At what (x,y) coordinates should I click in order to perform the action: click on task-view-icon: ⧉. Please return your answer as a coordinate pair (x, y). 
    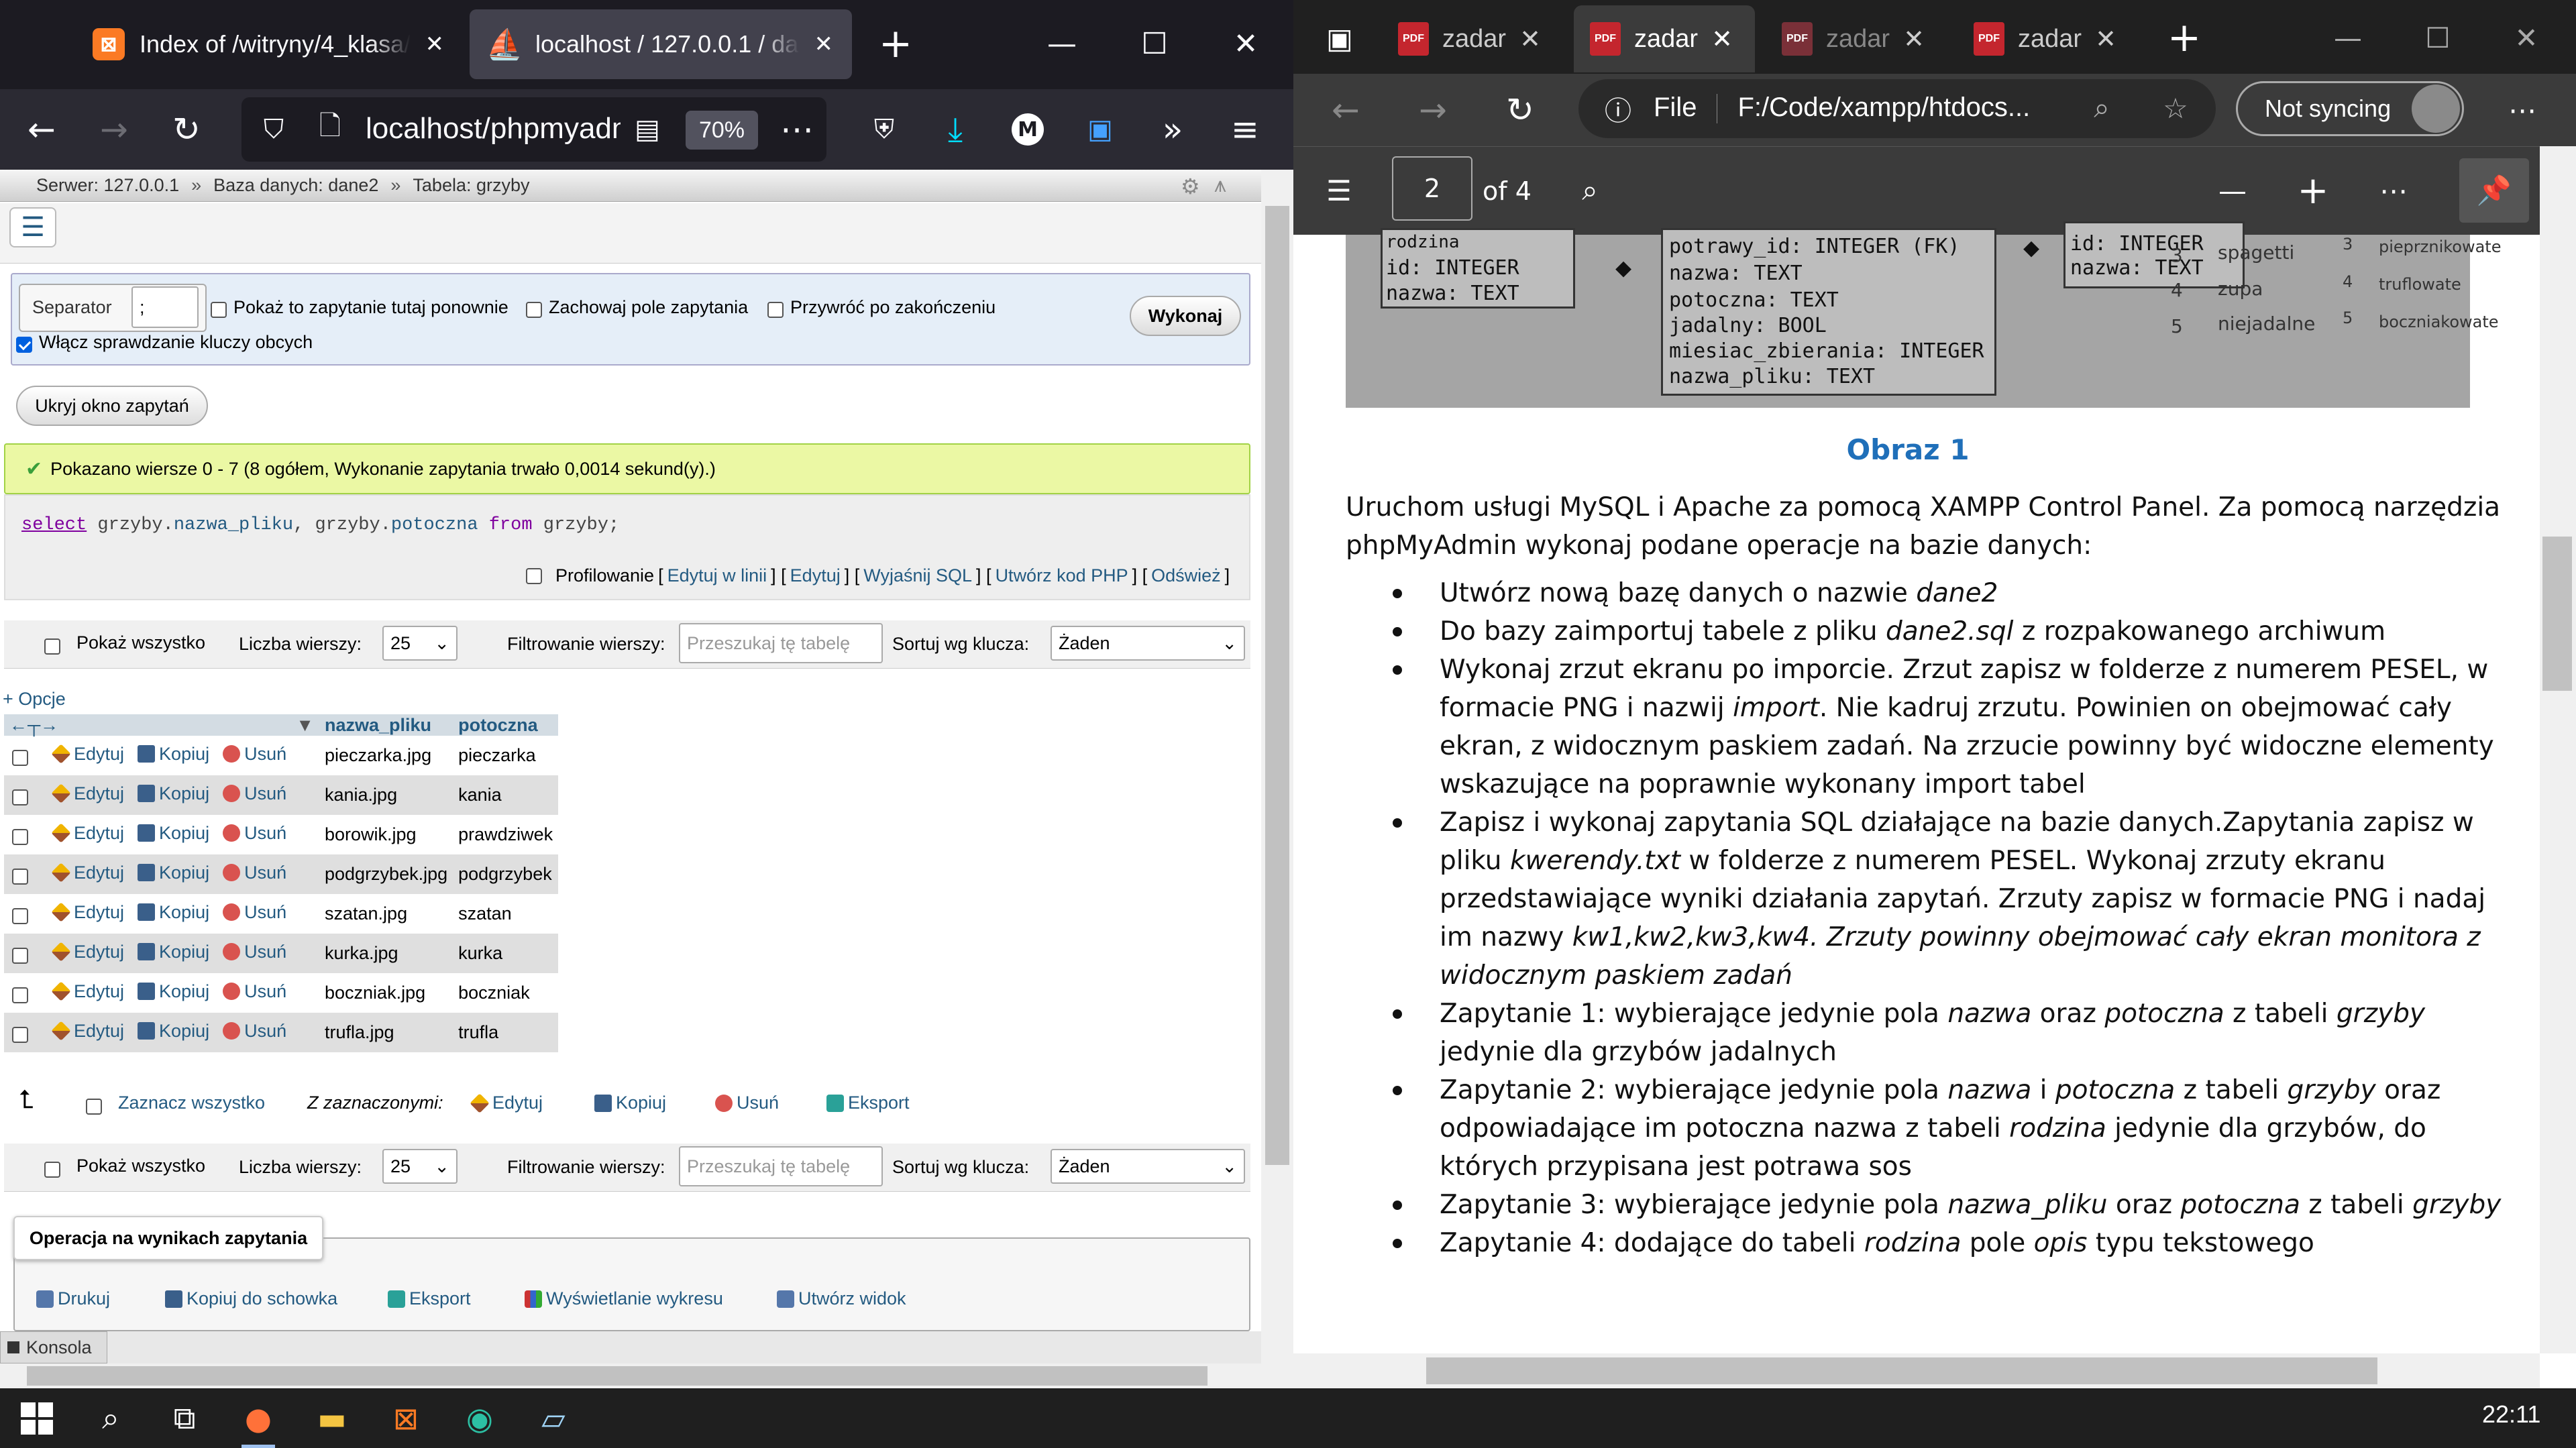
    Looking at the image, I should click on (184, 1418).